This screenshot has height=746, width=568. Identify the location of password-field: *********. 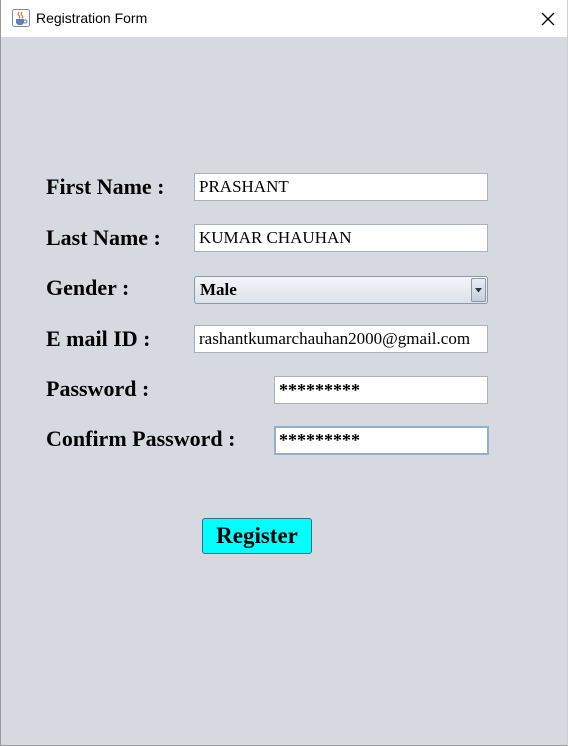
(381, 390).